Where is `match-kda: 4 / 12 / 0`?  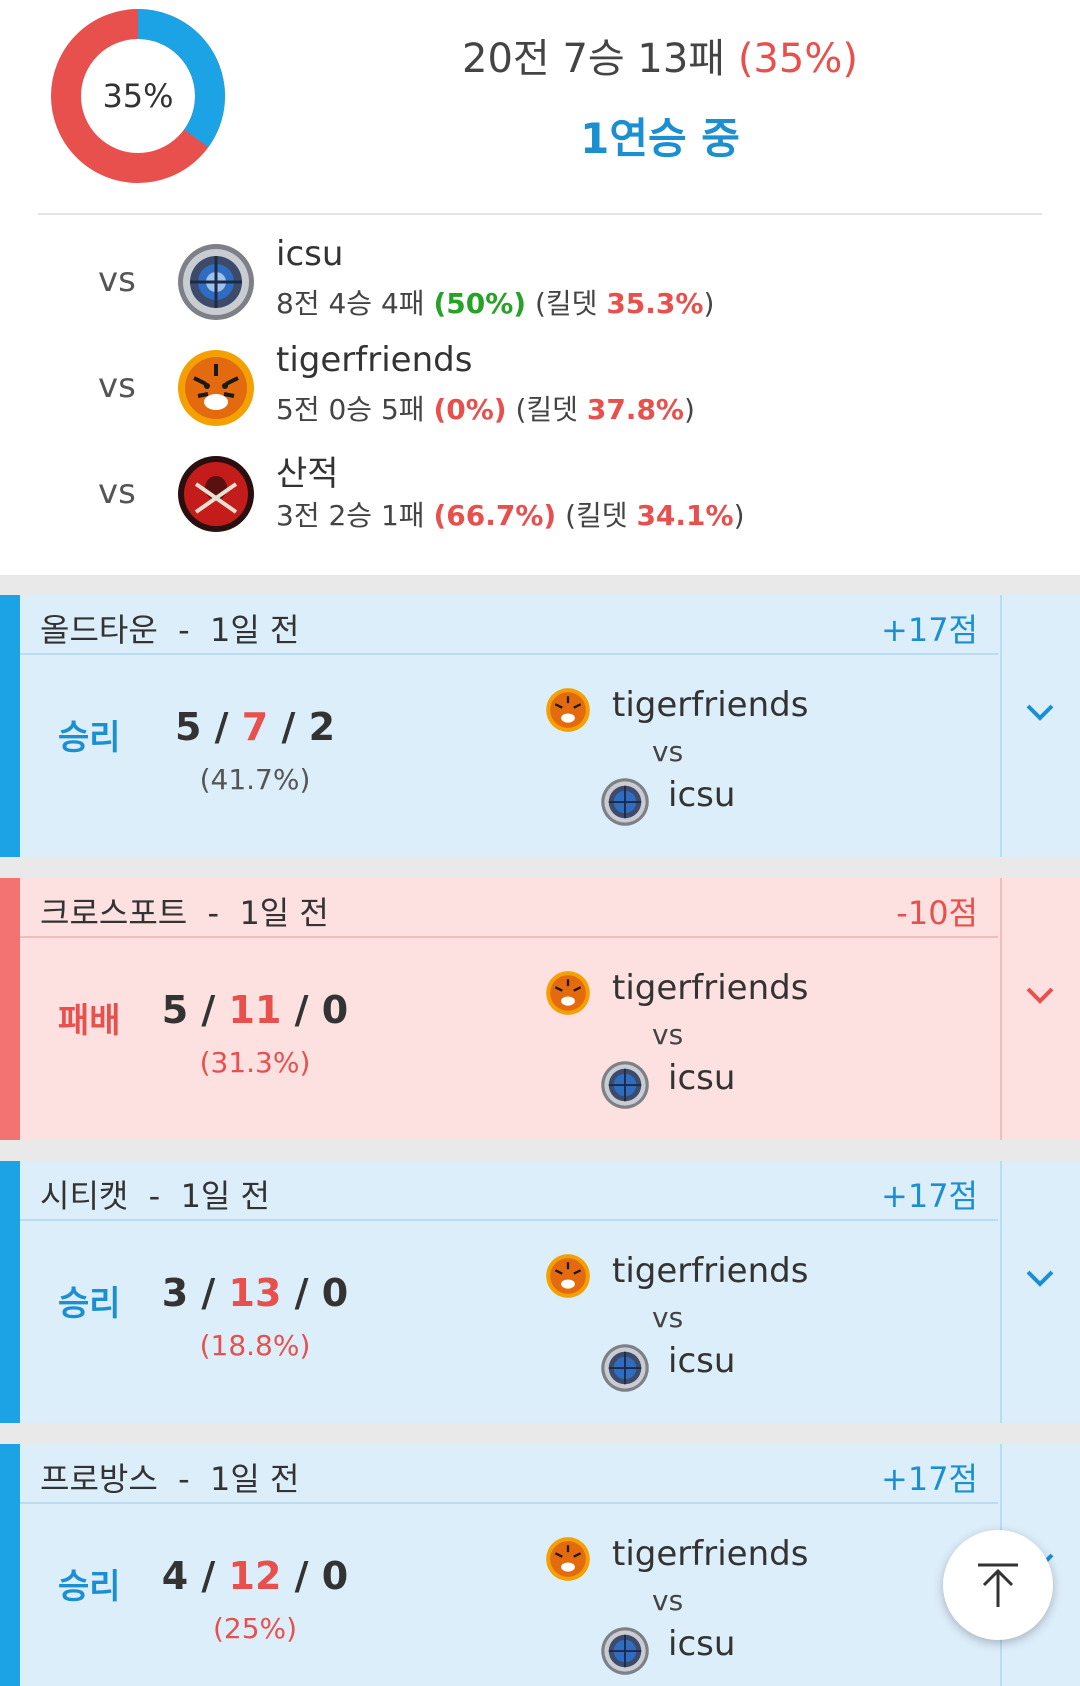
match-kda: 4 / 12 / 0 is located at coordinates (255, 1576).